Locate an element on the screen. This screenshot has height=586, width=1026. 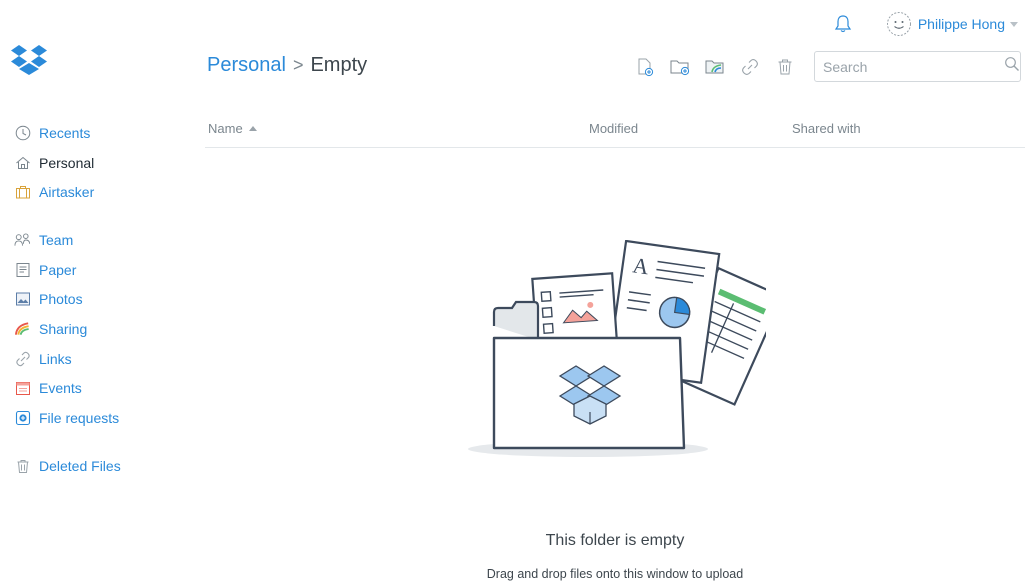
sidebar-item-label: Sharing is located at coordinates (63, 328).